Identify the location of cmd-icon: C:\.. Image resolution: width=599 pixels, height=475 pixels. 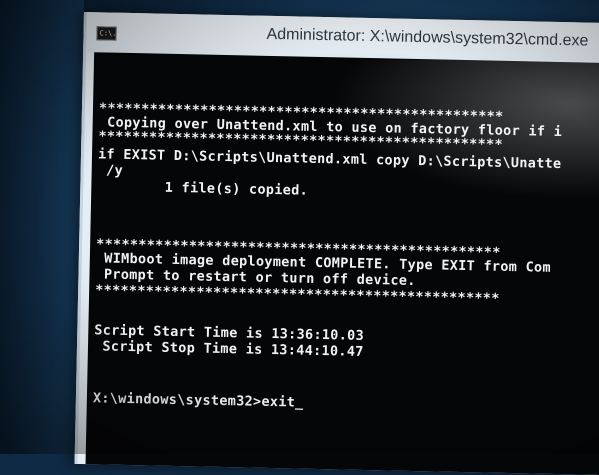
(106, 33).